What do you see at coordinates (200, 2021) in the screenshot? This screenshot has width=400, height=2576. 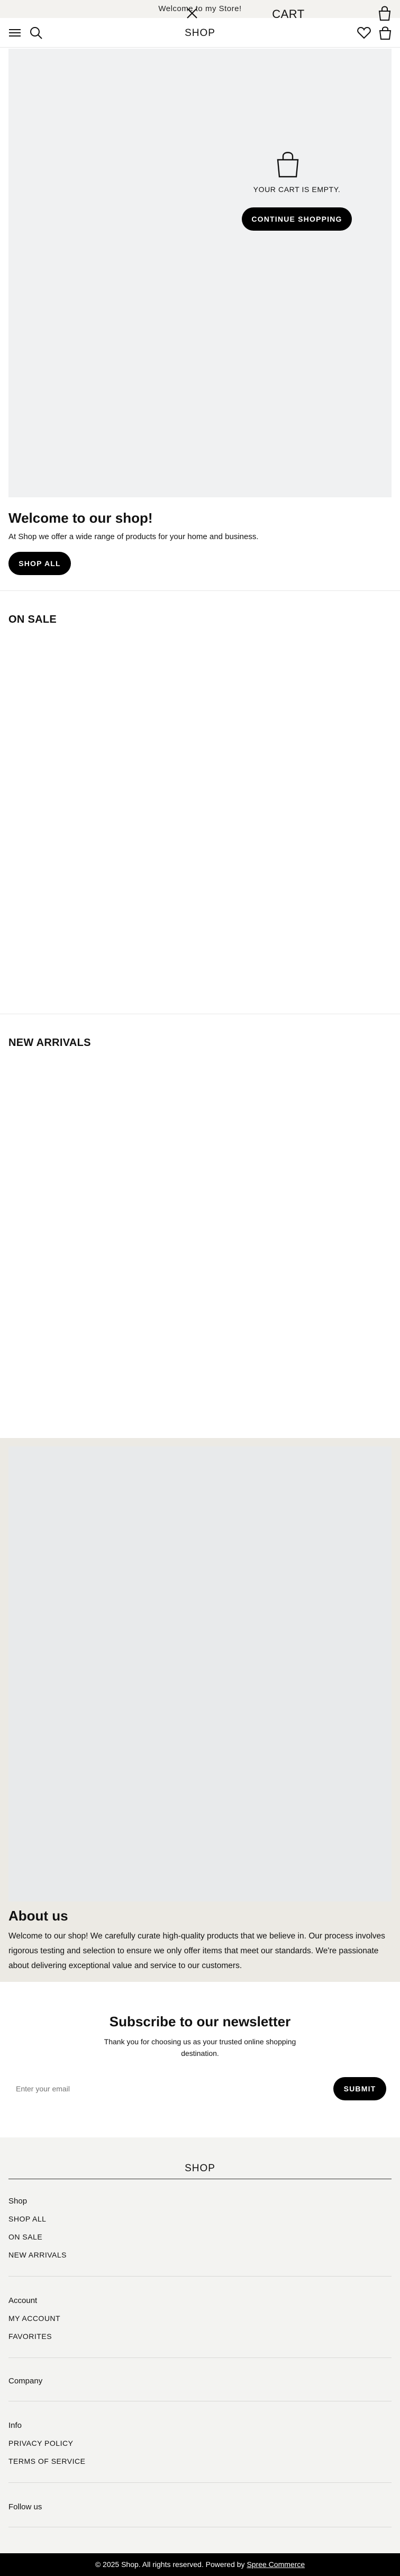 I see `newsletter-title: Subscribe to our newsletter` at bounding box center [200, 2021].